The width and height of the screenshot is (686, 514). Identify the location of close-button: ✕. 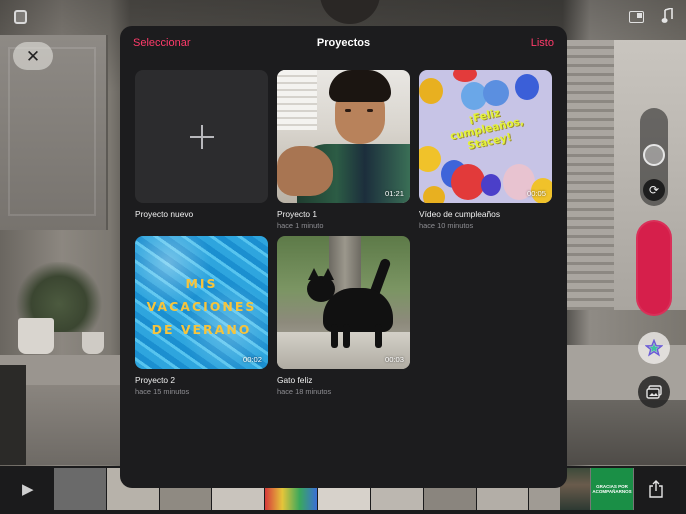
(33, 56).